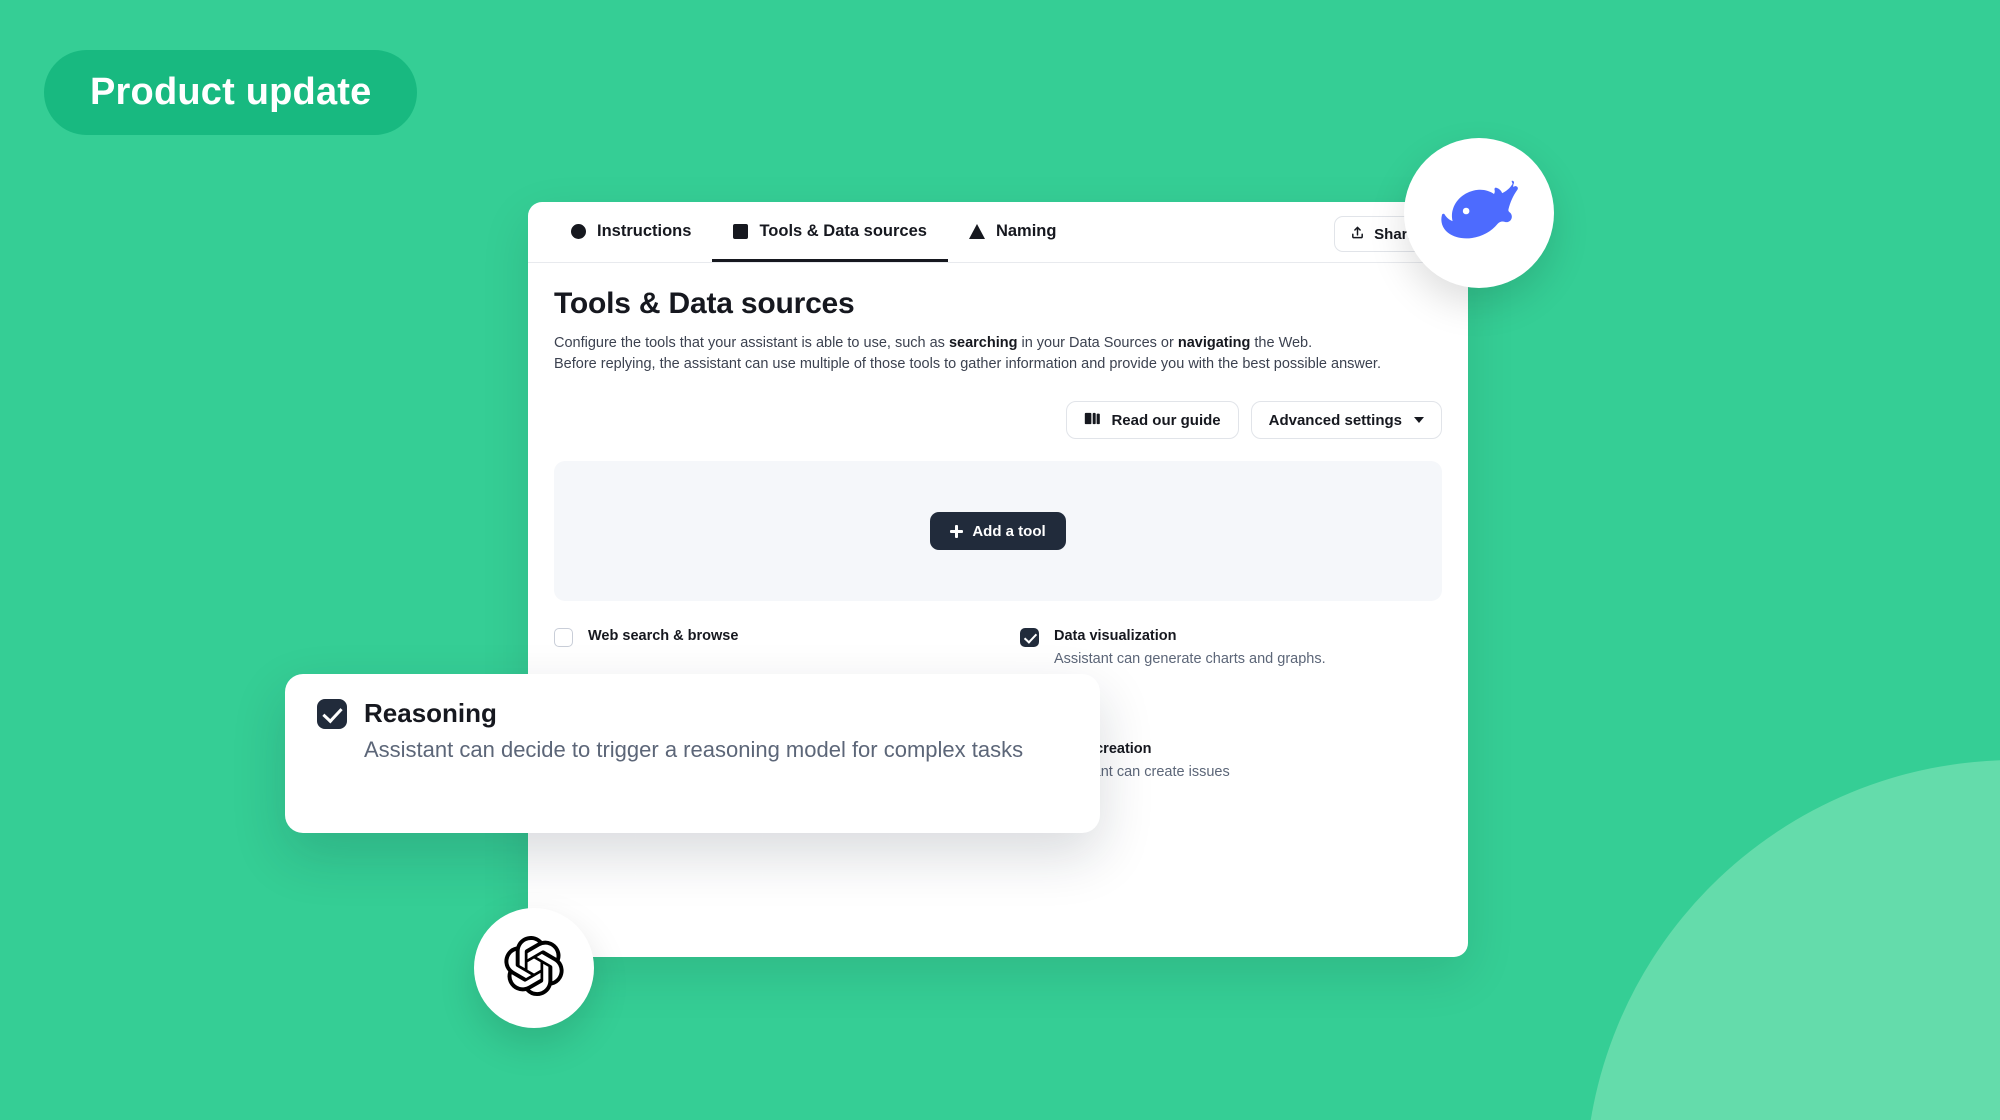 This screenshot has height=1120, width=2000. What do you see at coordinates (1357, 234) in the screenshot?
I see `share-upload-icon` at bounding box center [1357, 234].